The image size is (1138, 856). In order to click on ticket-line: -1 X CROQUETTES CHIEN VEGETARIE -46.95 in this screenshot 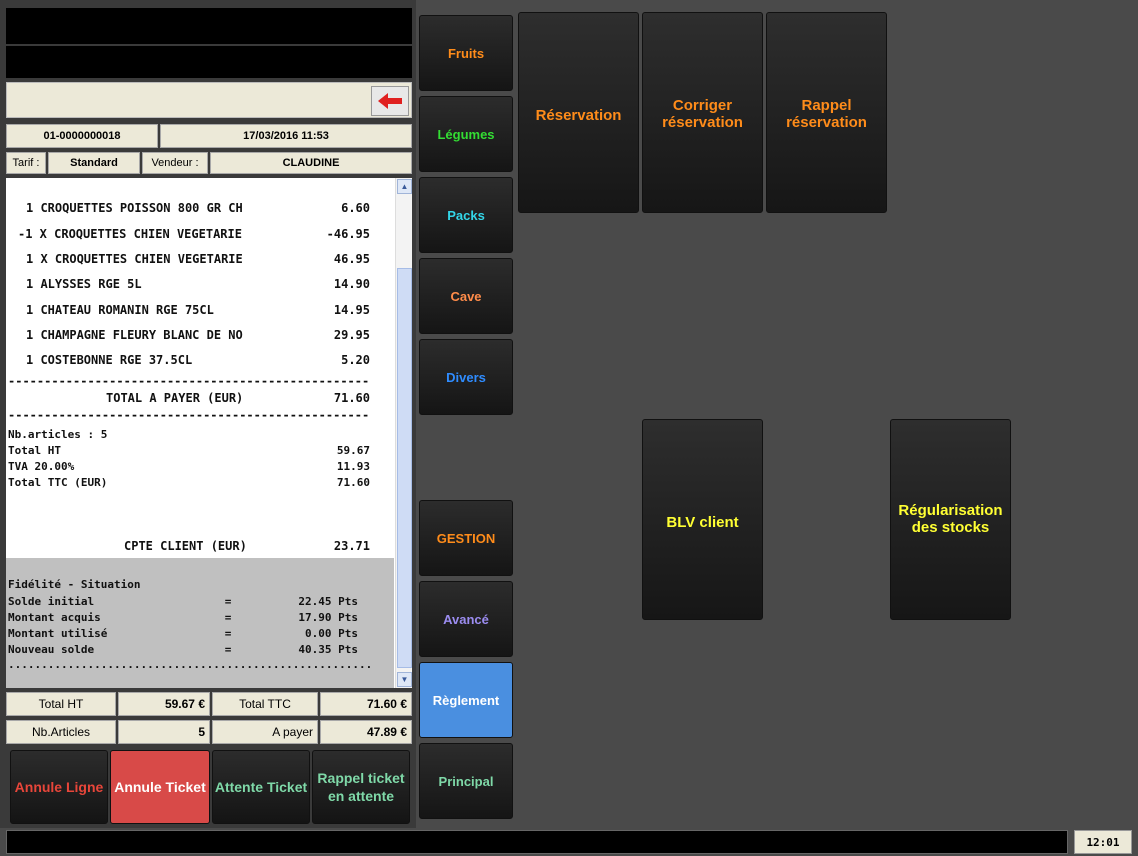, I will do `click(194, 234)`.